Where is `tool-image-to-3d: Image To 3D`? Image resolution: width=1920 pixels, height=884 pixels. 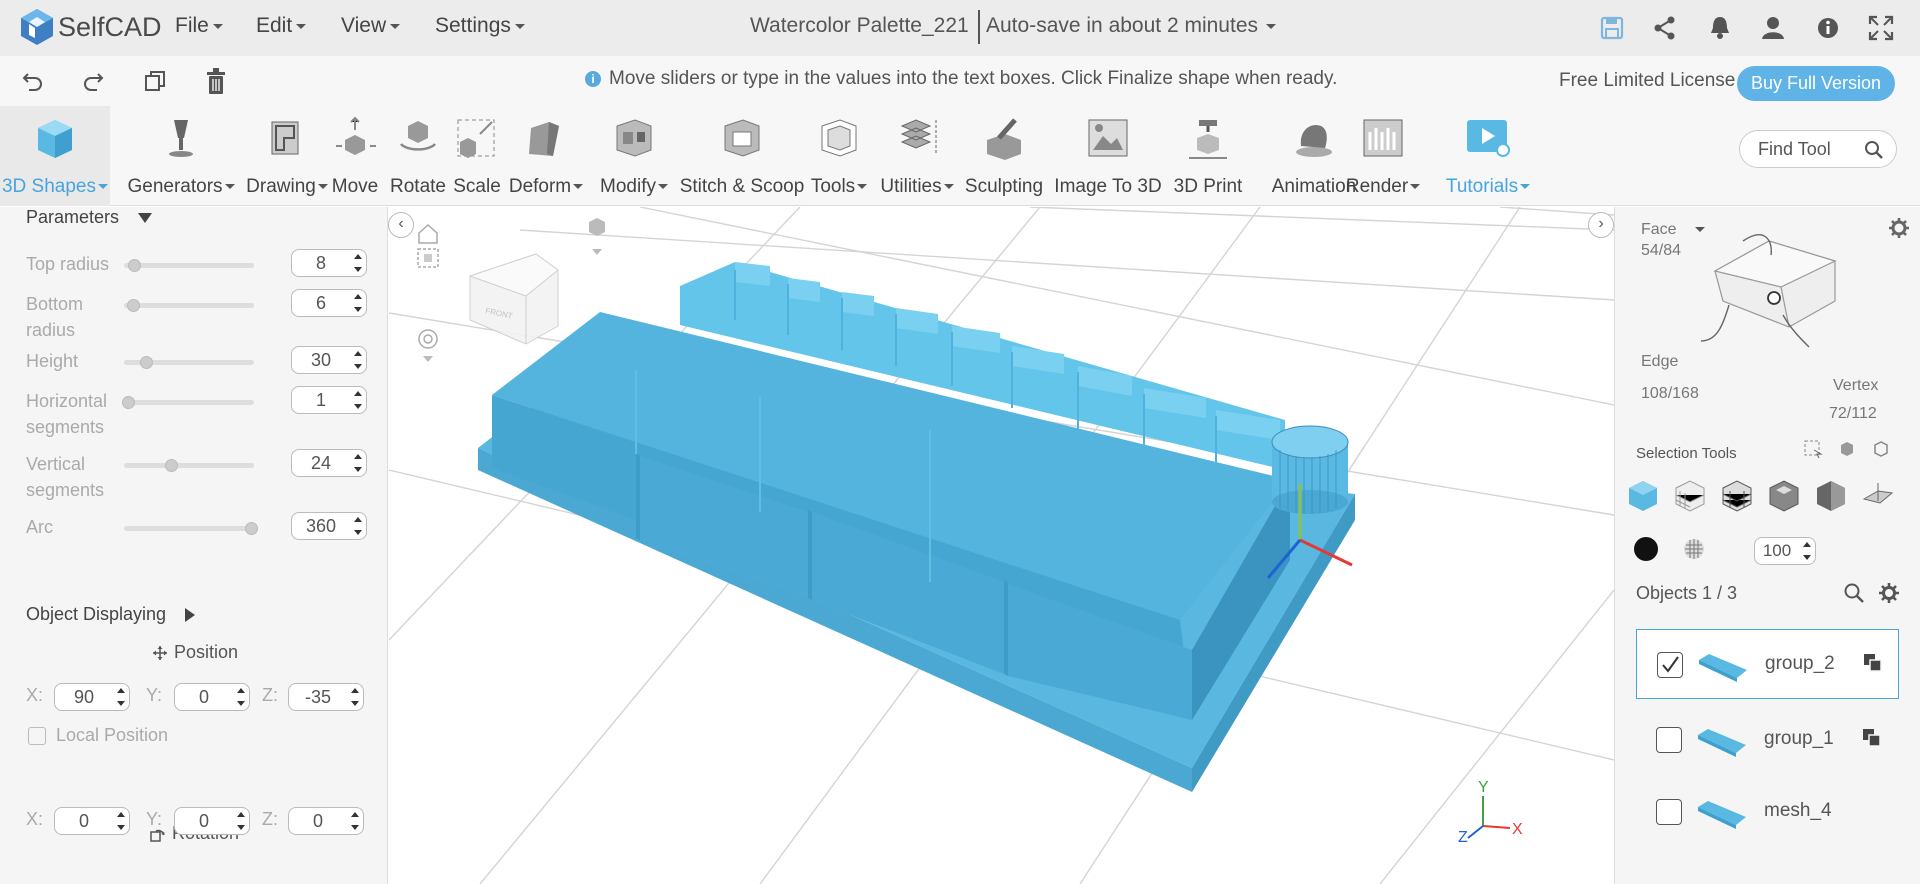 tool-image-to-3d: Image To 3D is located at coordinates (1108, 156).